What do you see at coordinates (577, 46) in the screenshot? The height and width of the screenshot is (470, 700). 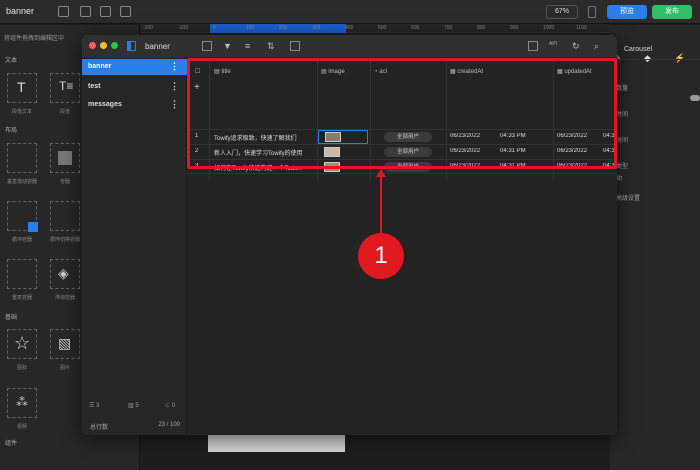 I see `refresh-icon: ↻` at bounding box center [577, 46].